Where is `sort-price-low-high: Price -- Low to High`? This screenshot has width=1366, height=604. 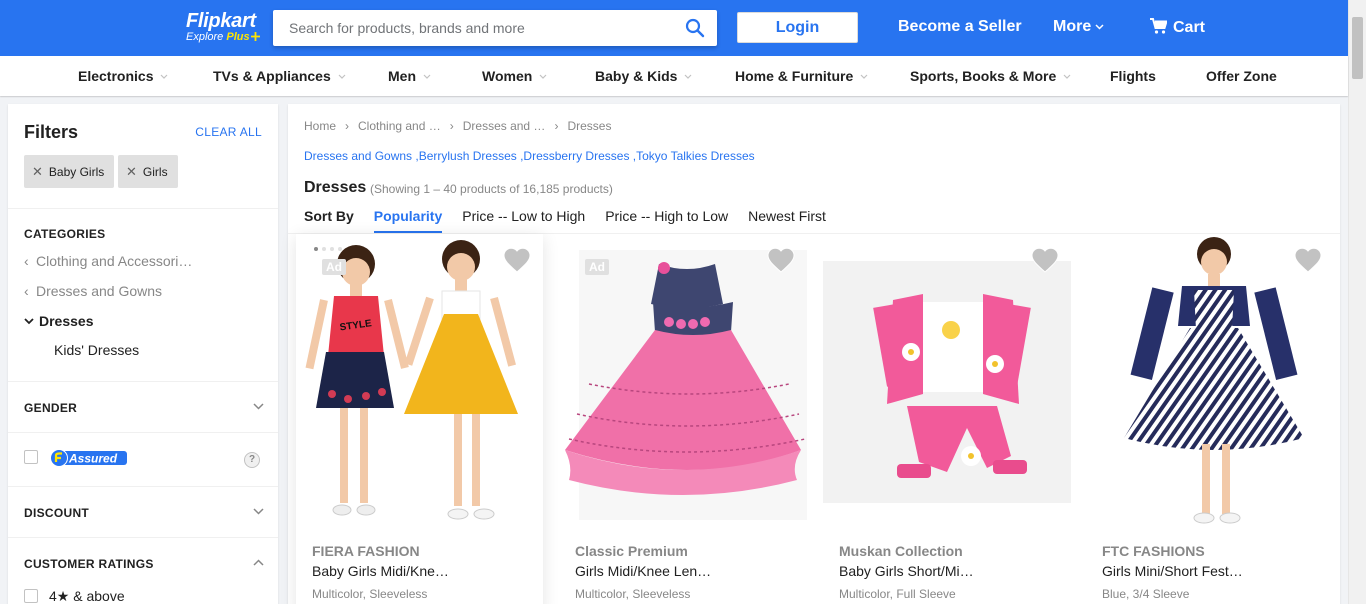
sort-price-low-high: Price -- Low to High is located at coordinates (523, 219).